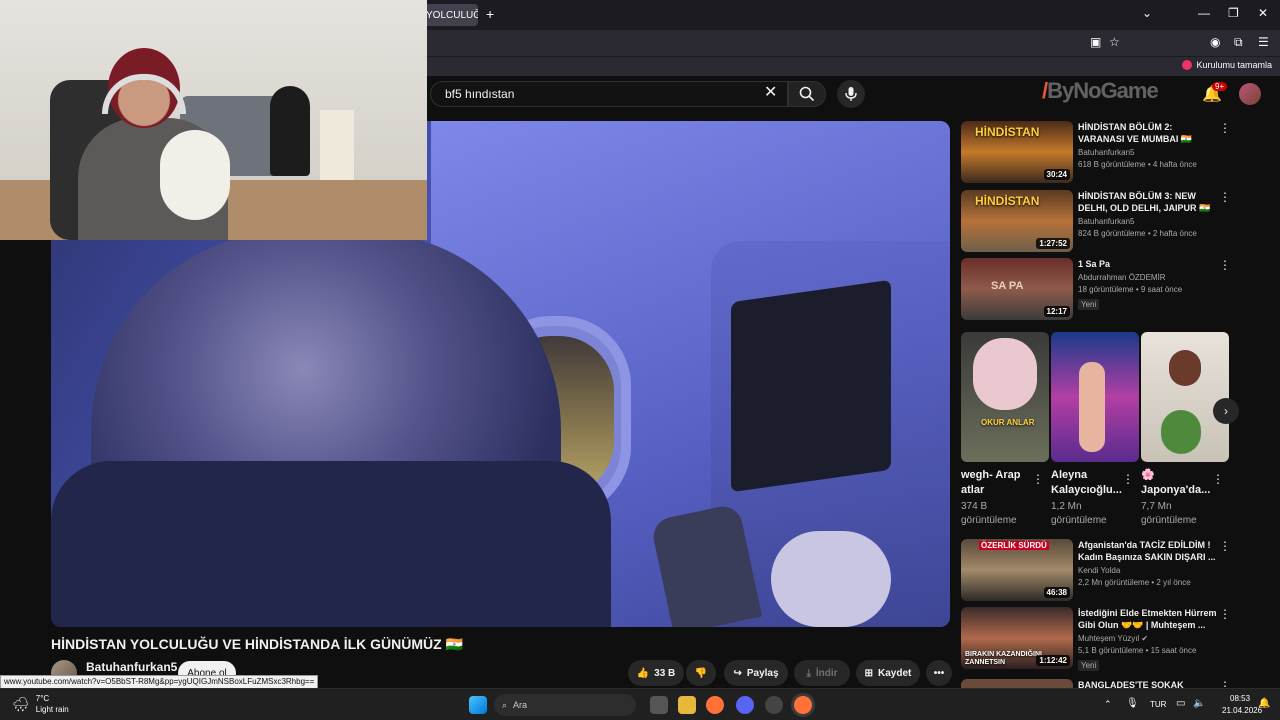  Describe the element at coordinates (213, 120) in the screenshot. I see `webcam-overlay` at that location.